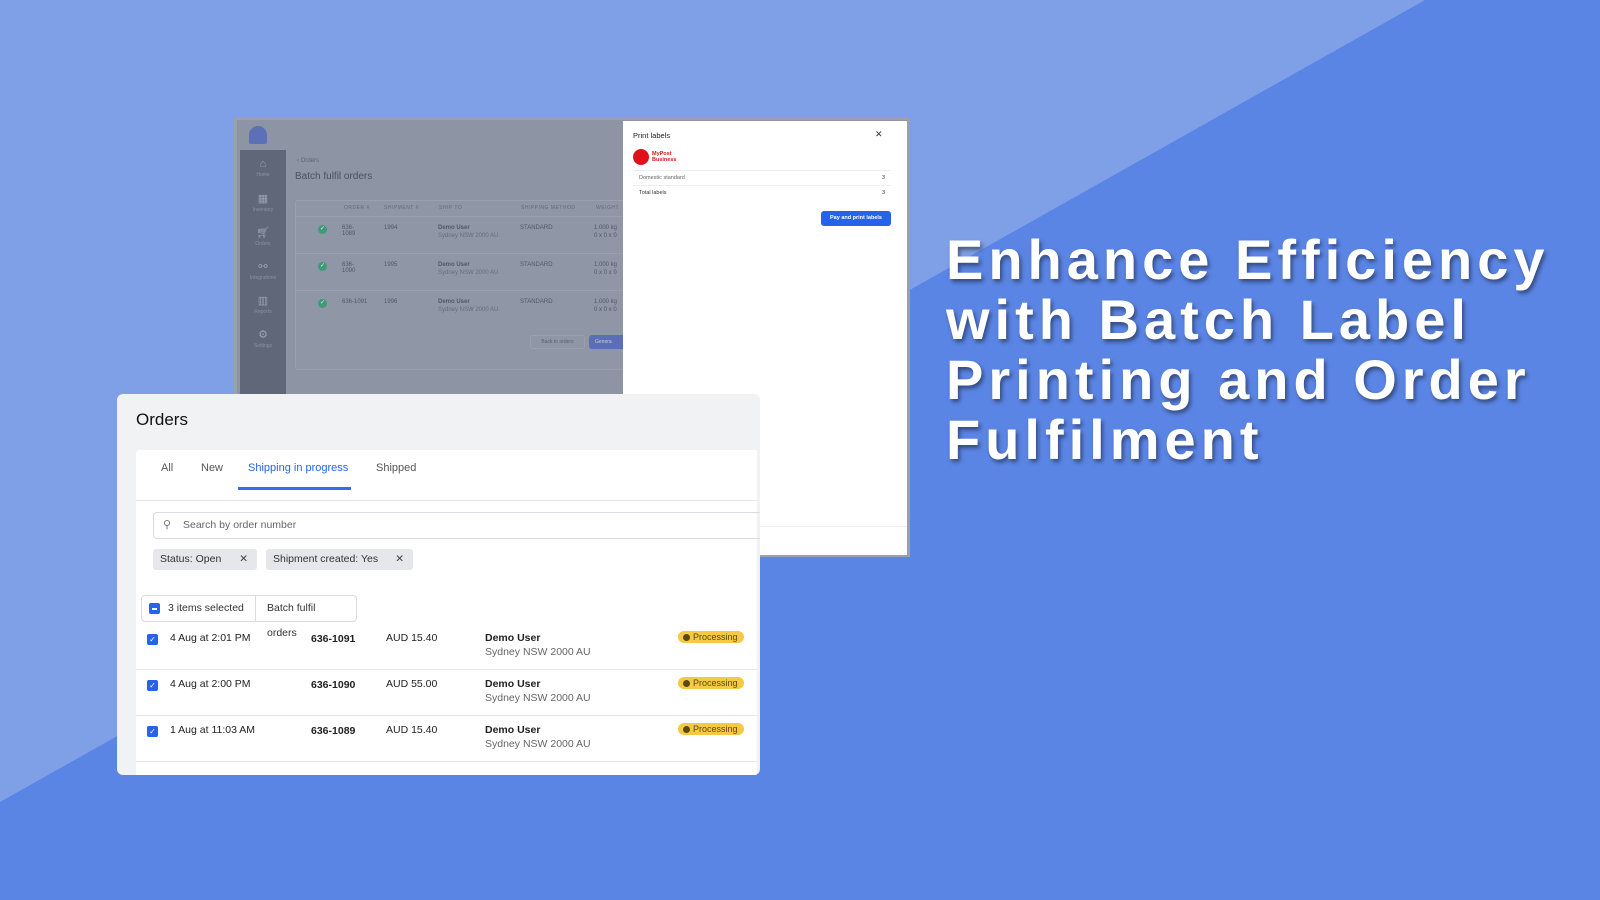 This screenshot has width=1600, height=900. I want to click on page-title: Batch fulfil orders, so click(334, 176).